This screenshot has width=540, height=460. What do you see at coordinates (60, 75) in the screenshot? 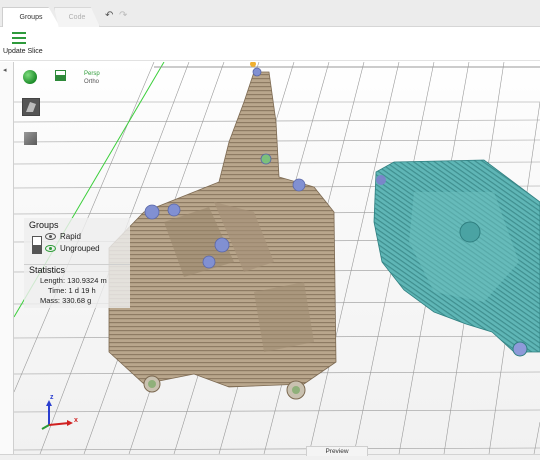
I see `viewport-layout-button` at bounding box center [60, 75].